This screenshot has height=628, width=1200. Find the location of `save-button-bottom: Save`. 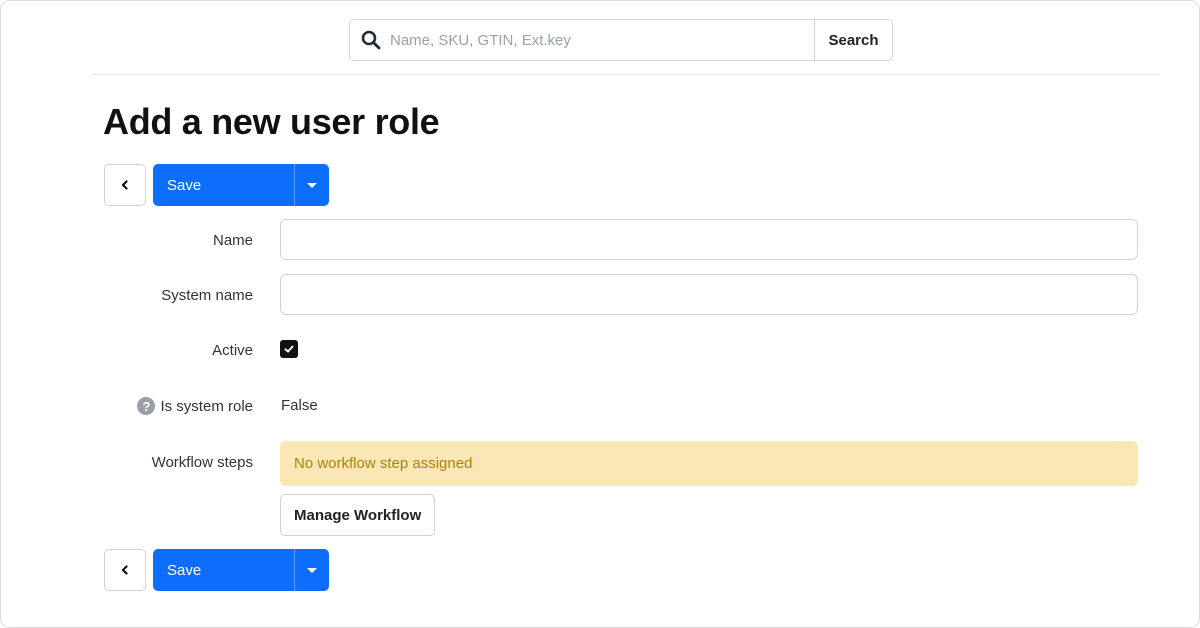

save-button-bottom: Save is located at coordinates (223, 570).